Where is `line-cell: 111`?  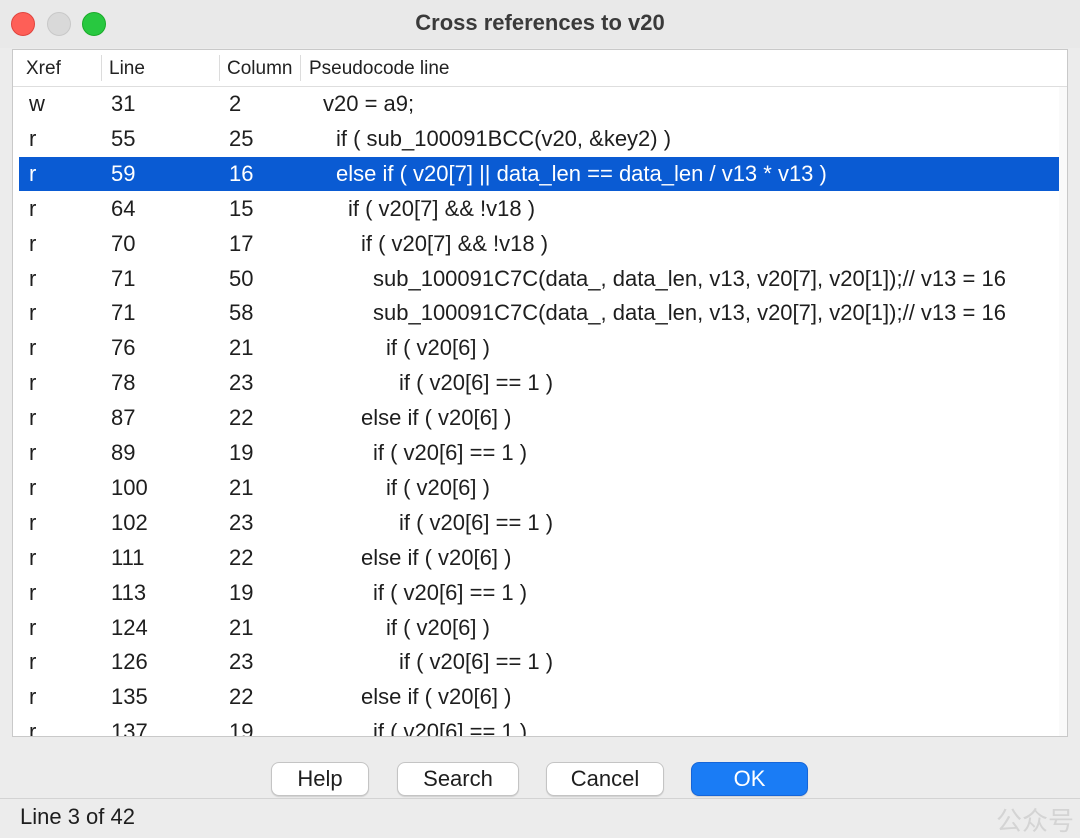 line-cell: 111 is located at coordinates (128, 557).